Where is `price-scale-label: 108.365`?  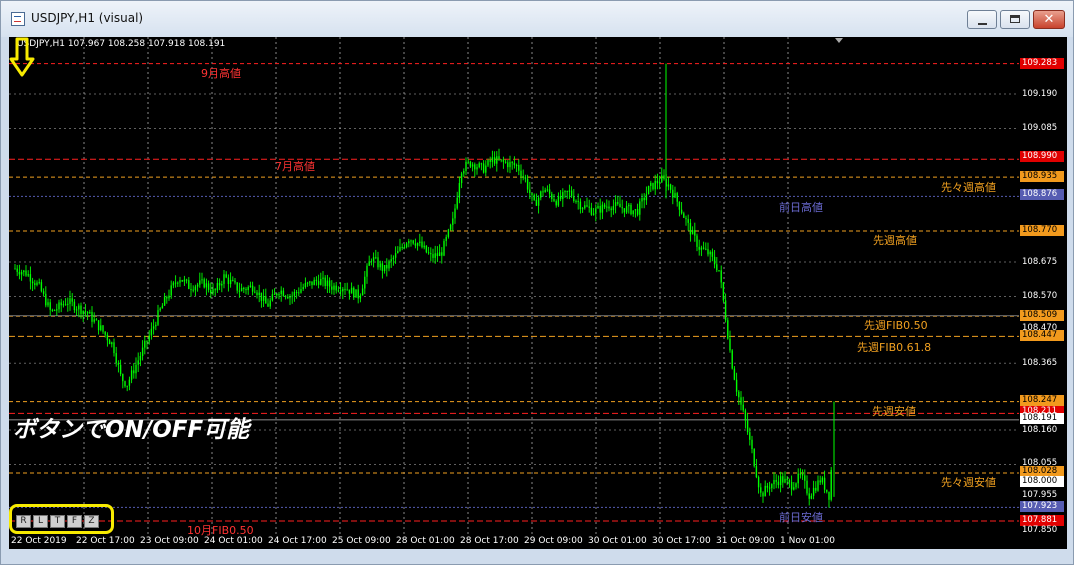 price-scale-label: 108.365 is located at coordinates (1040, 363).